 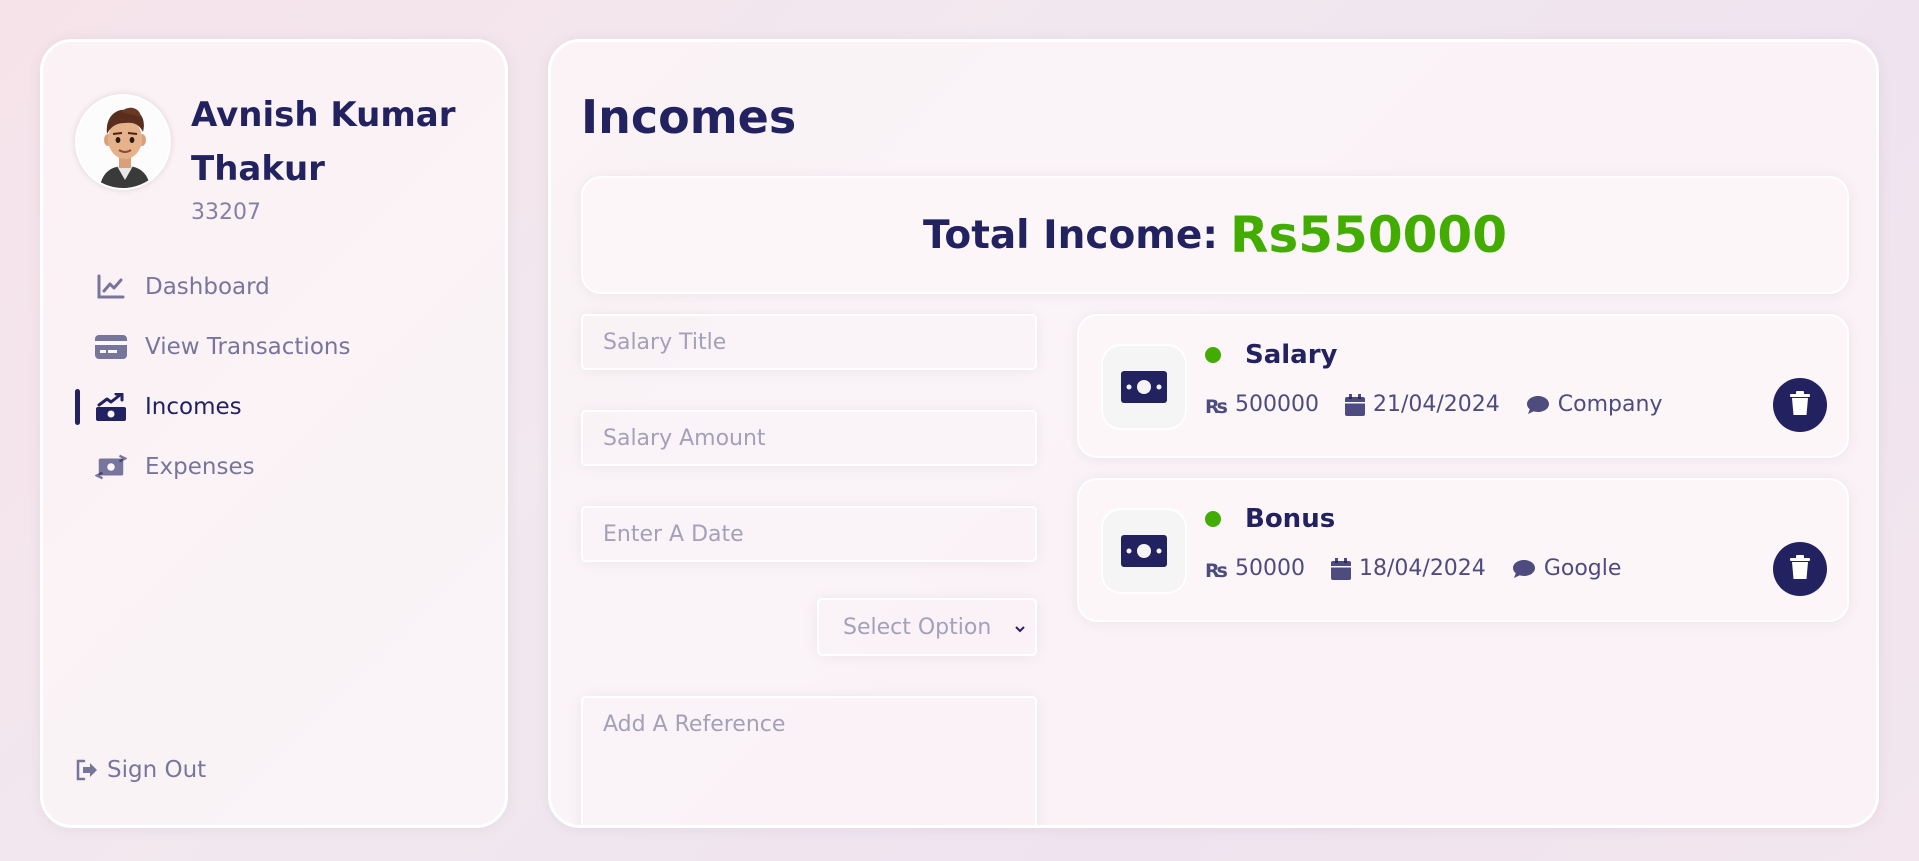 I want to click on income-date: 18/04/2024, so click(x=1422, y=568).